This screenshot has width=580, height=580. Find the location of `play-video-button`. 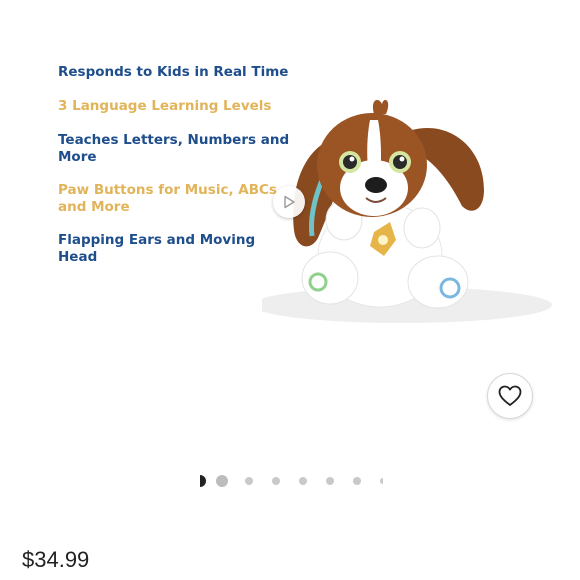

play-video-button is located at coordinates (289, 202).